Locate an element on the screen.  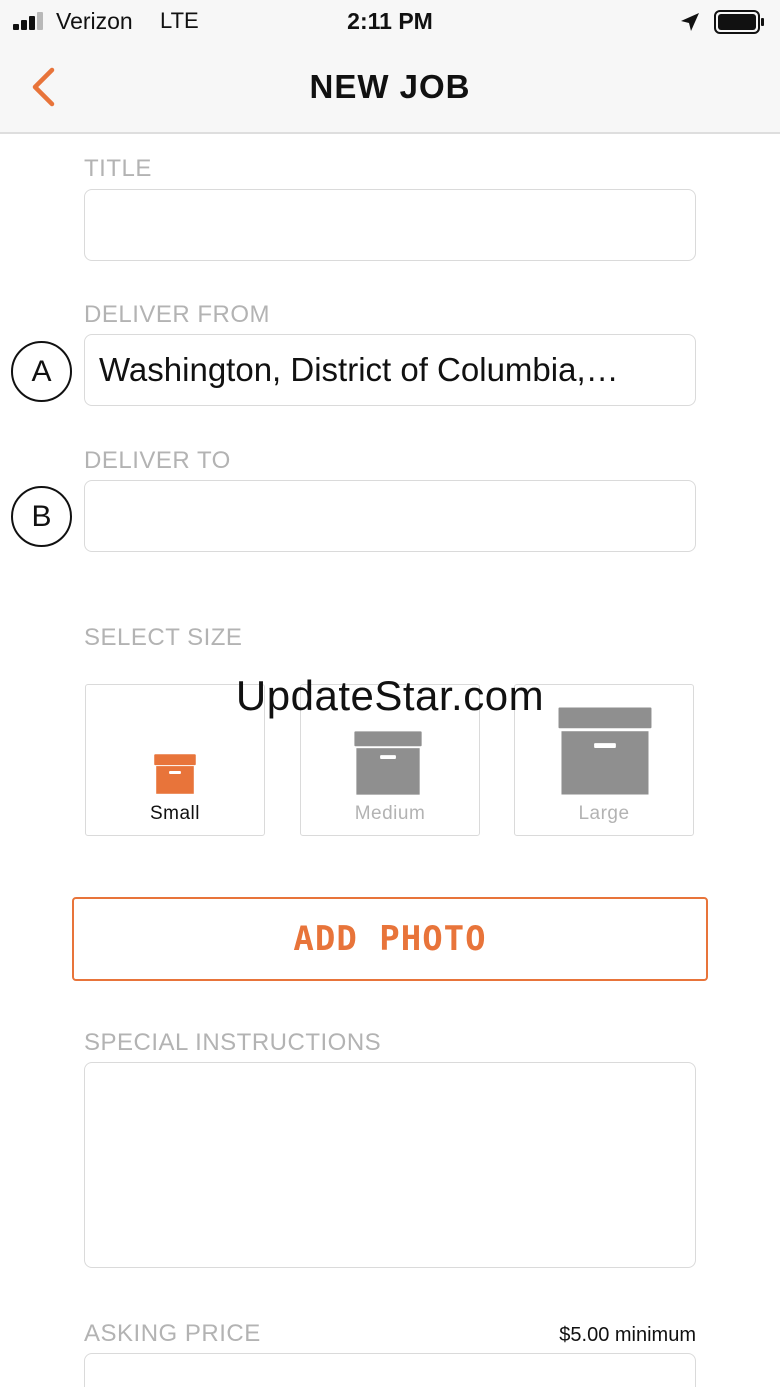
size-option-label: Small is located at coordinates (174, 813).